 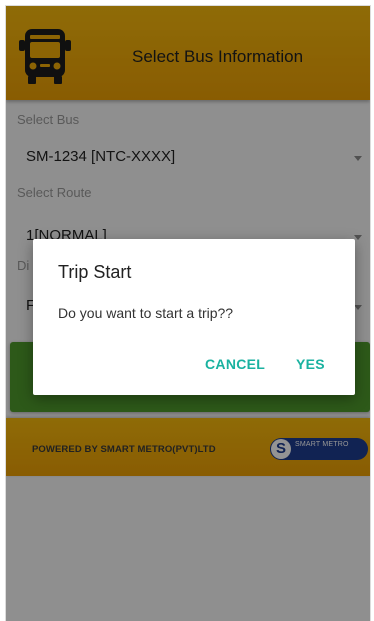 I want to click on cancel-button: CANCEL, so click(x=235, y=364).